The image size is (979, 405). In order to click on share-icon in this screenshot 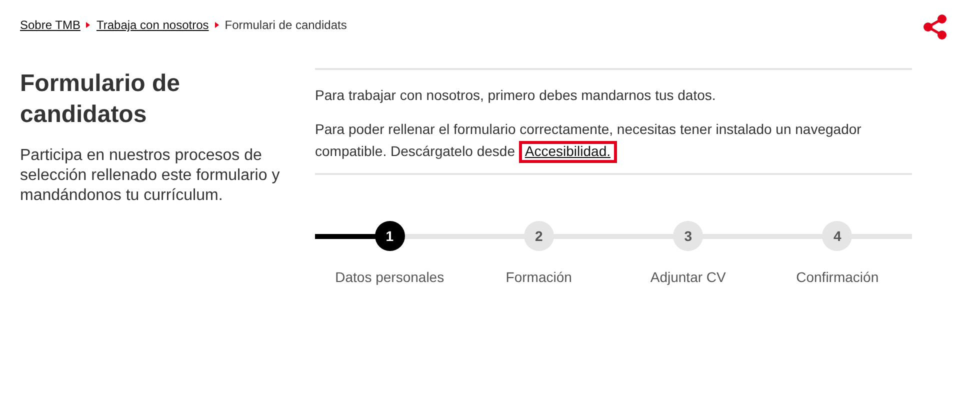, I will do `click(935, 27)`.